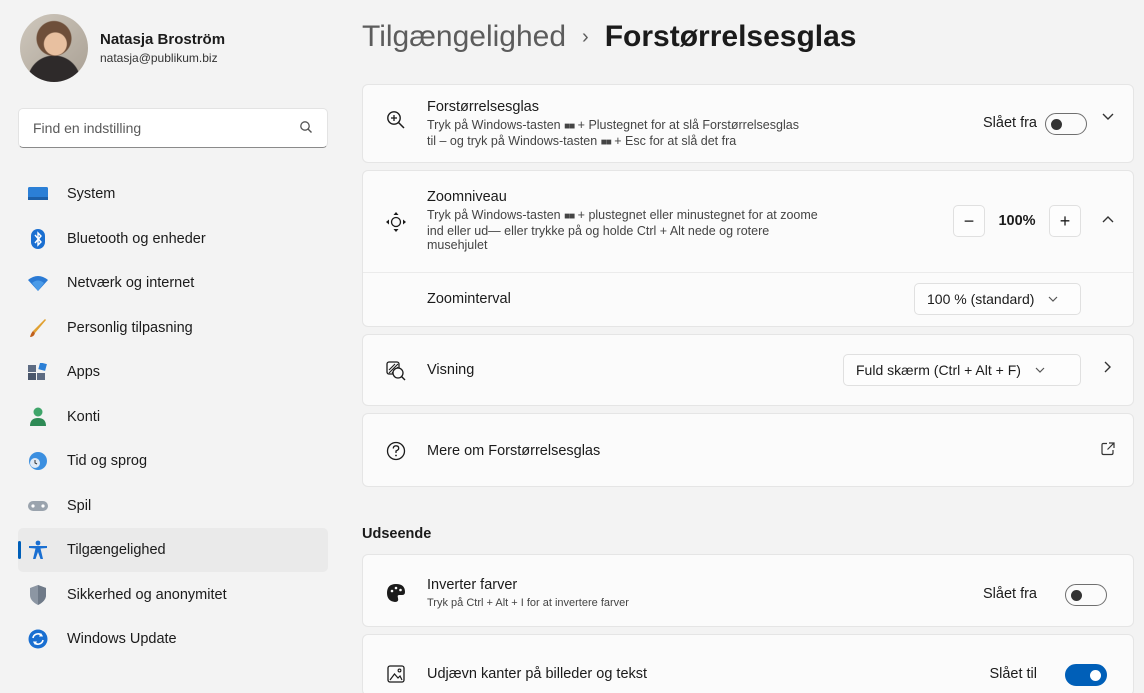 This screenshot has height=693, width=1144. I want to click on breadcrumb: Tilgængelighed › Forstørrelsesglas, so click(609, 37).